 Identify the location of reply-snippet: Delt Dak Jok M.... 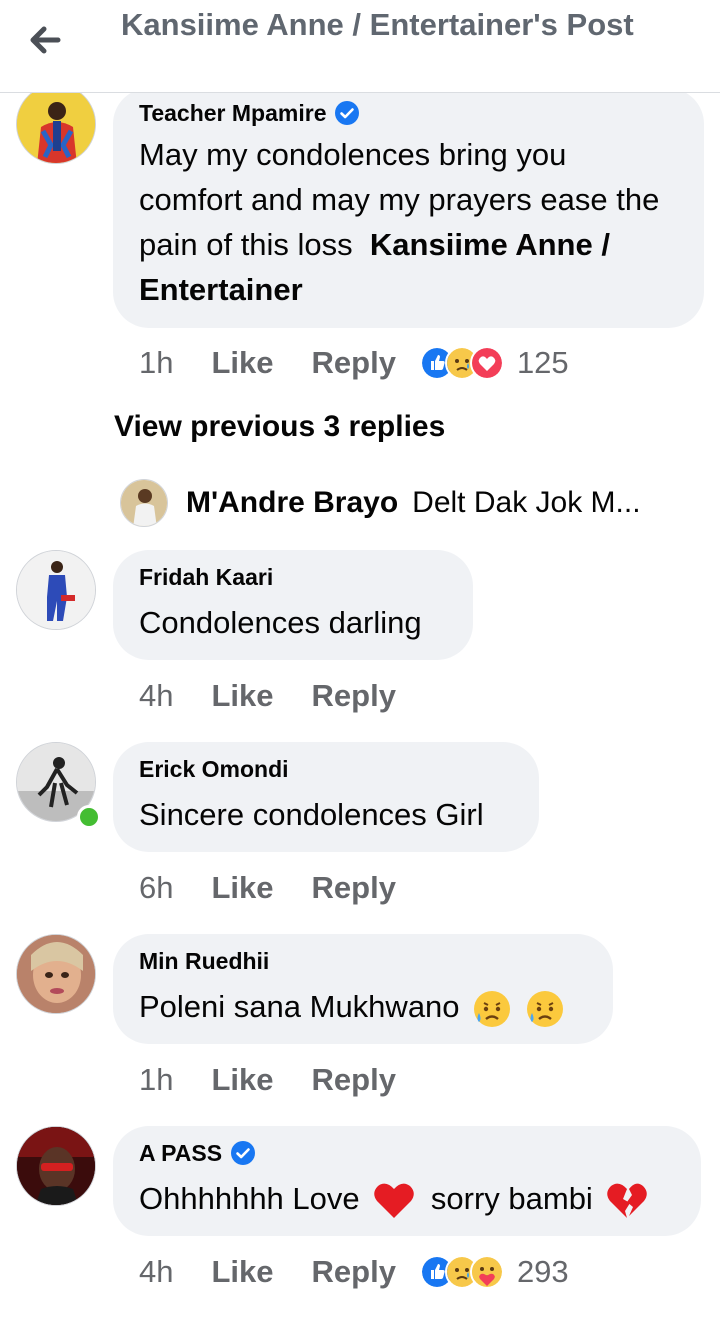
(526, 502).